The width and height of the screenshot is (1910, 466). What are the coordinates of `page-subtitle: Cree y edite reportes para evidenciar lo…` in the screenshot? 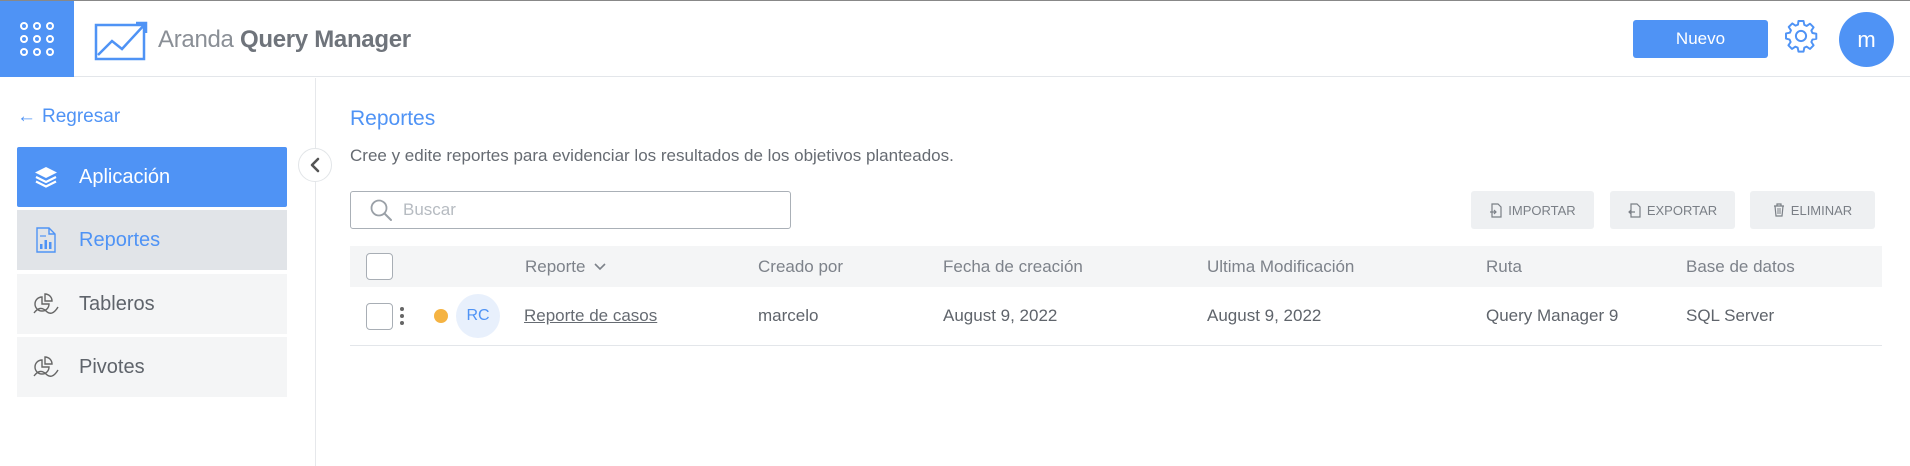 It's located at (652, 155).